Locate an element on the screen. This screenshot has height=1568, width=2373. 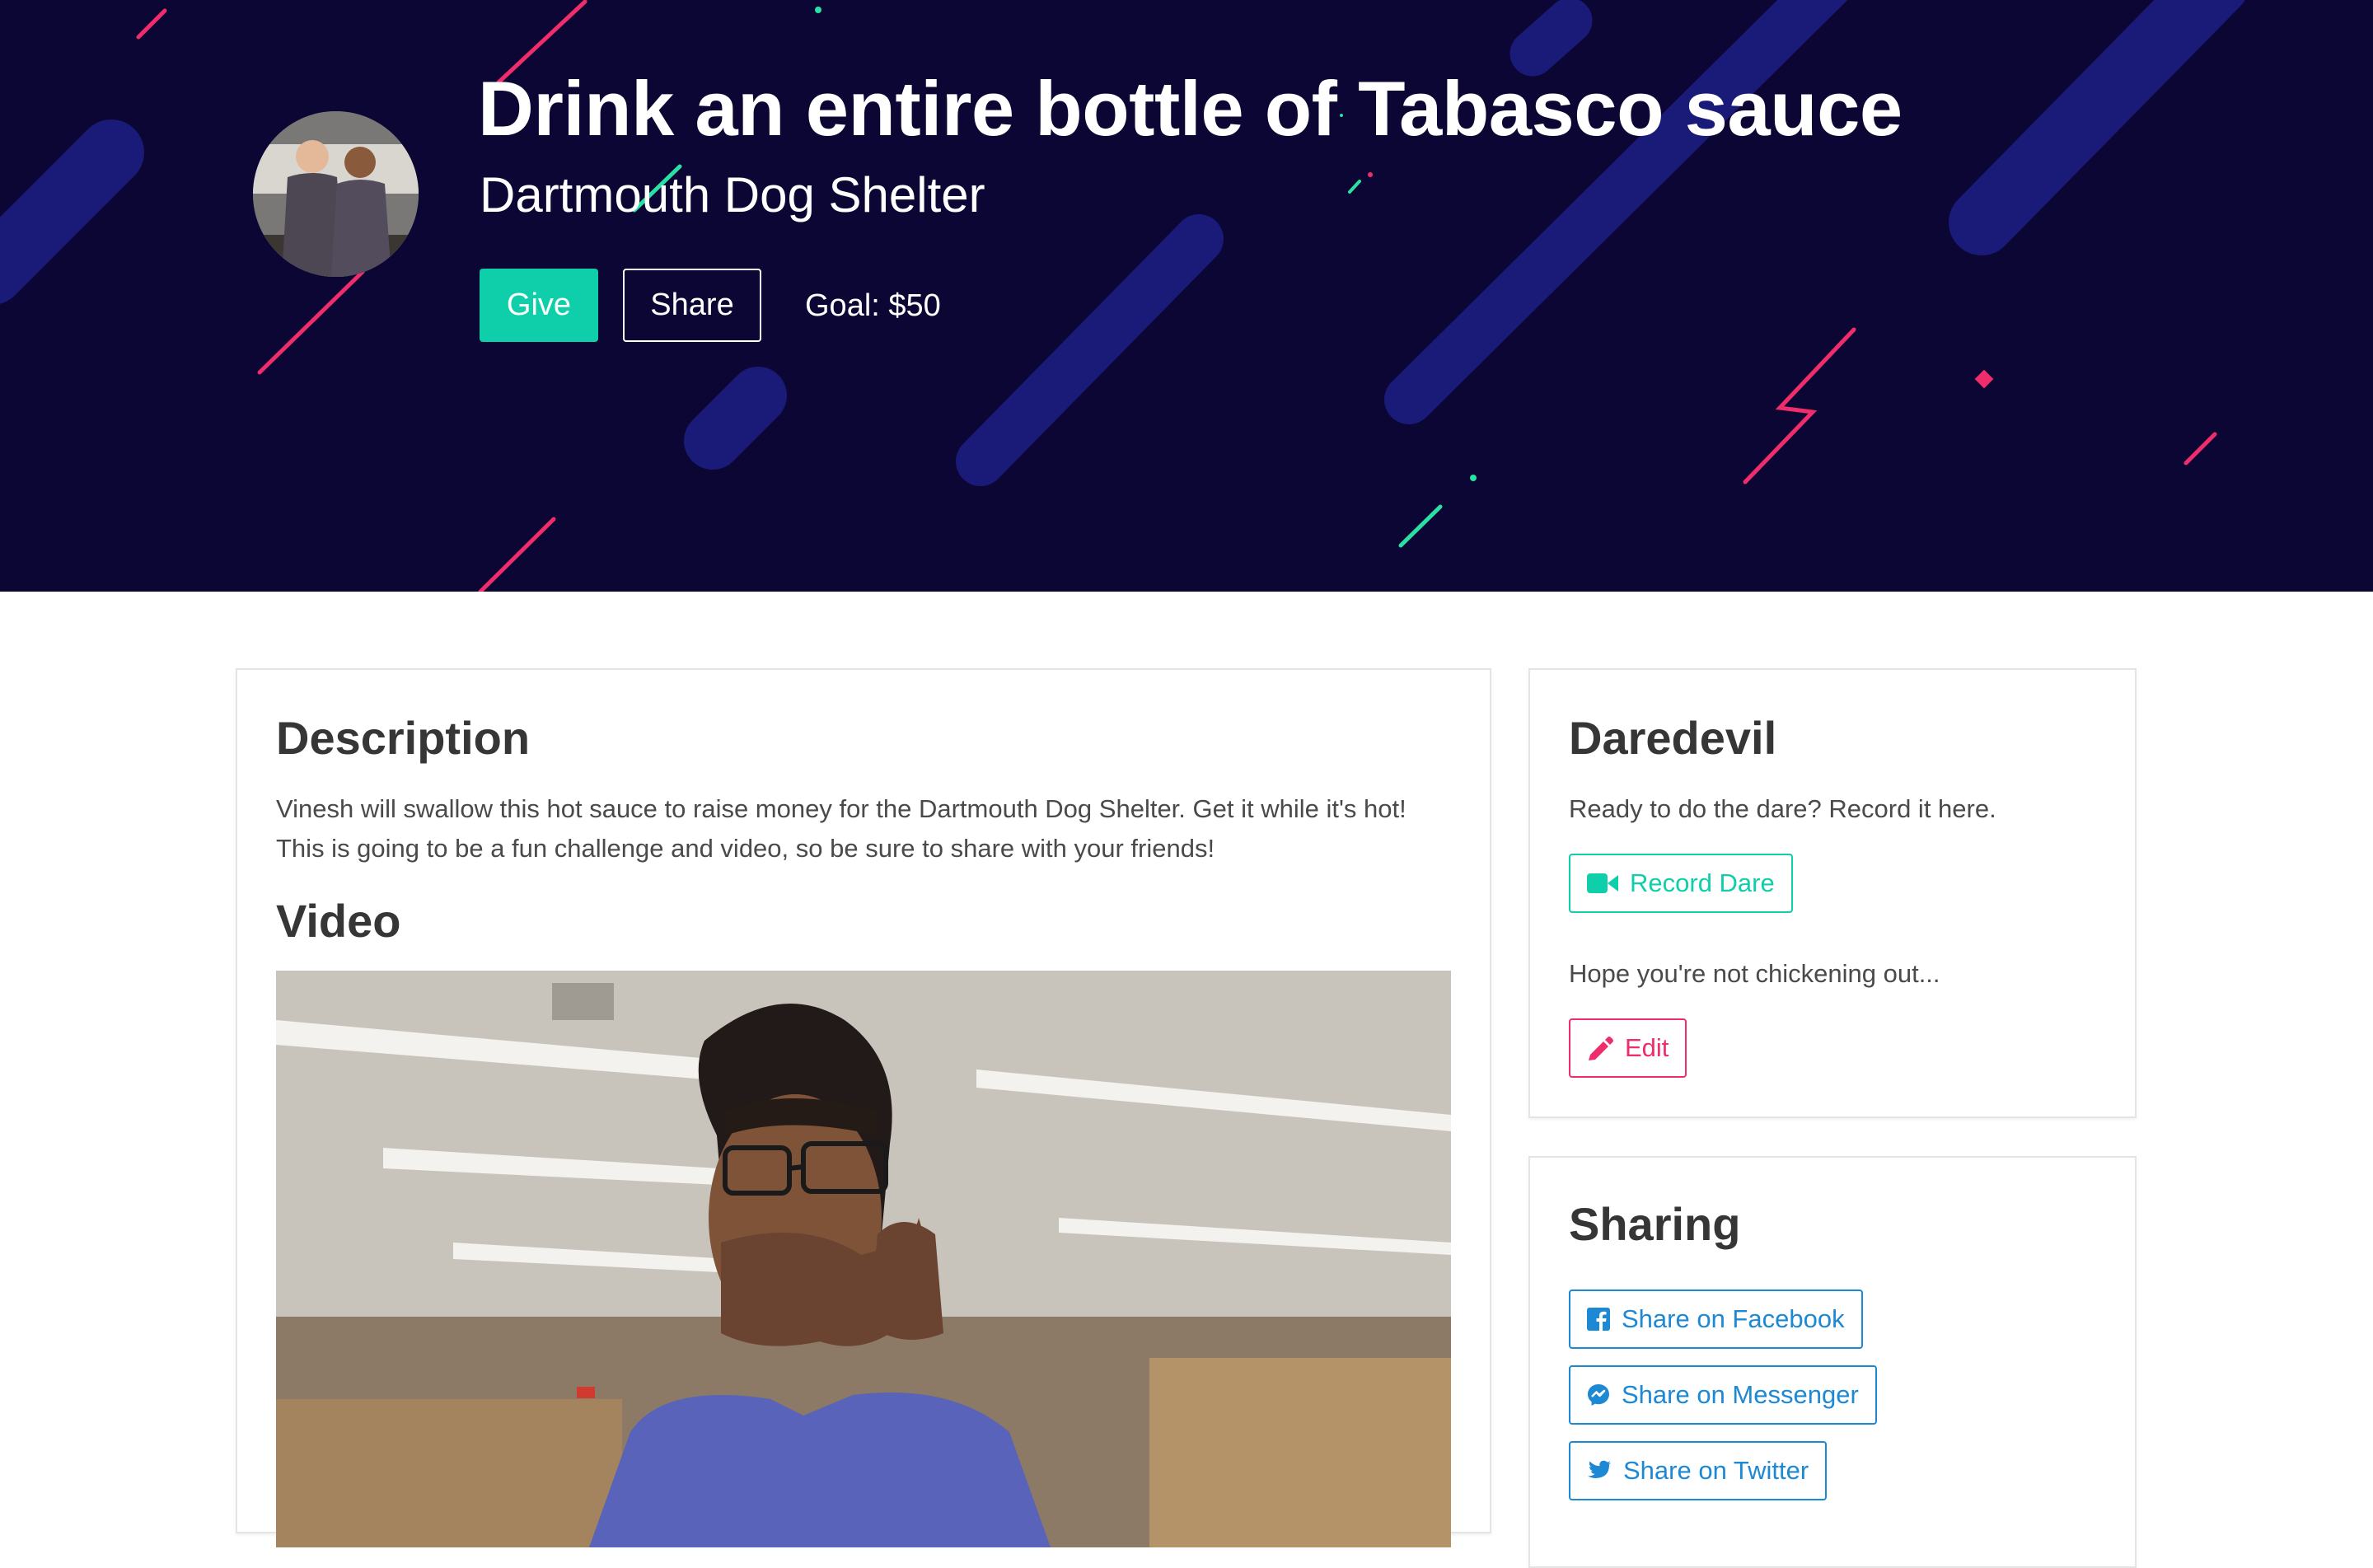
team-avatar is located at coordinates (336, 194).